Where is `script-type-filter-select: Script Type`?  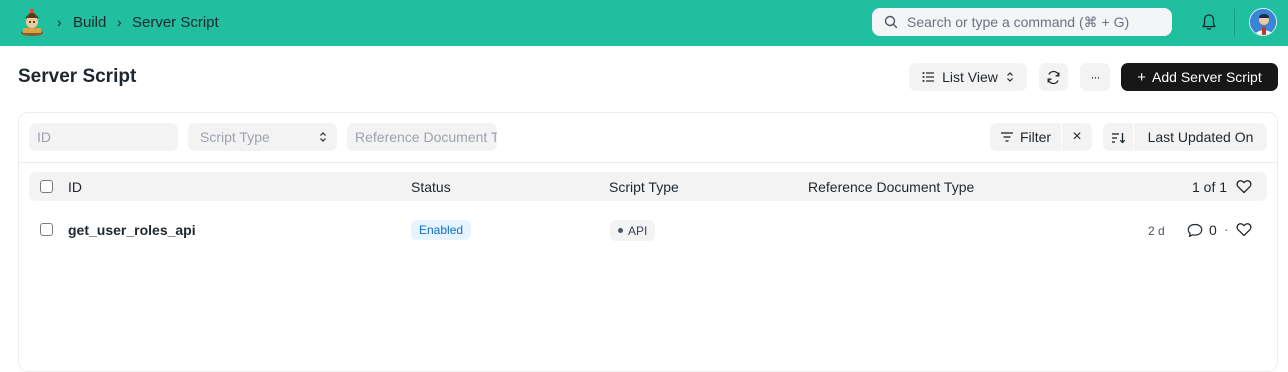
script-type-filter-select: Script Type is located at coordinates (262, 137).